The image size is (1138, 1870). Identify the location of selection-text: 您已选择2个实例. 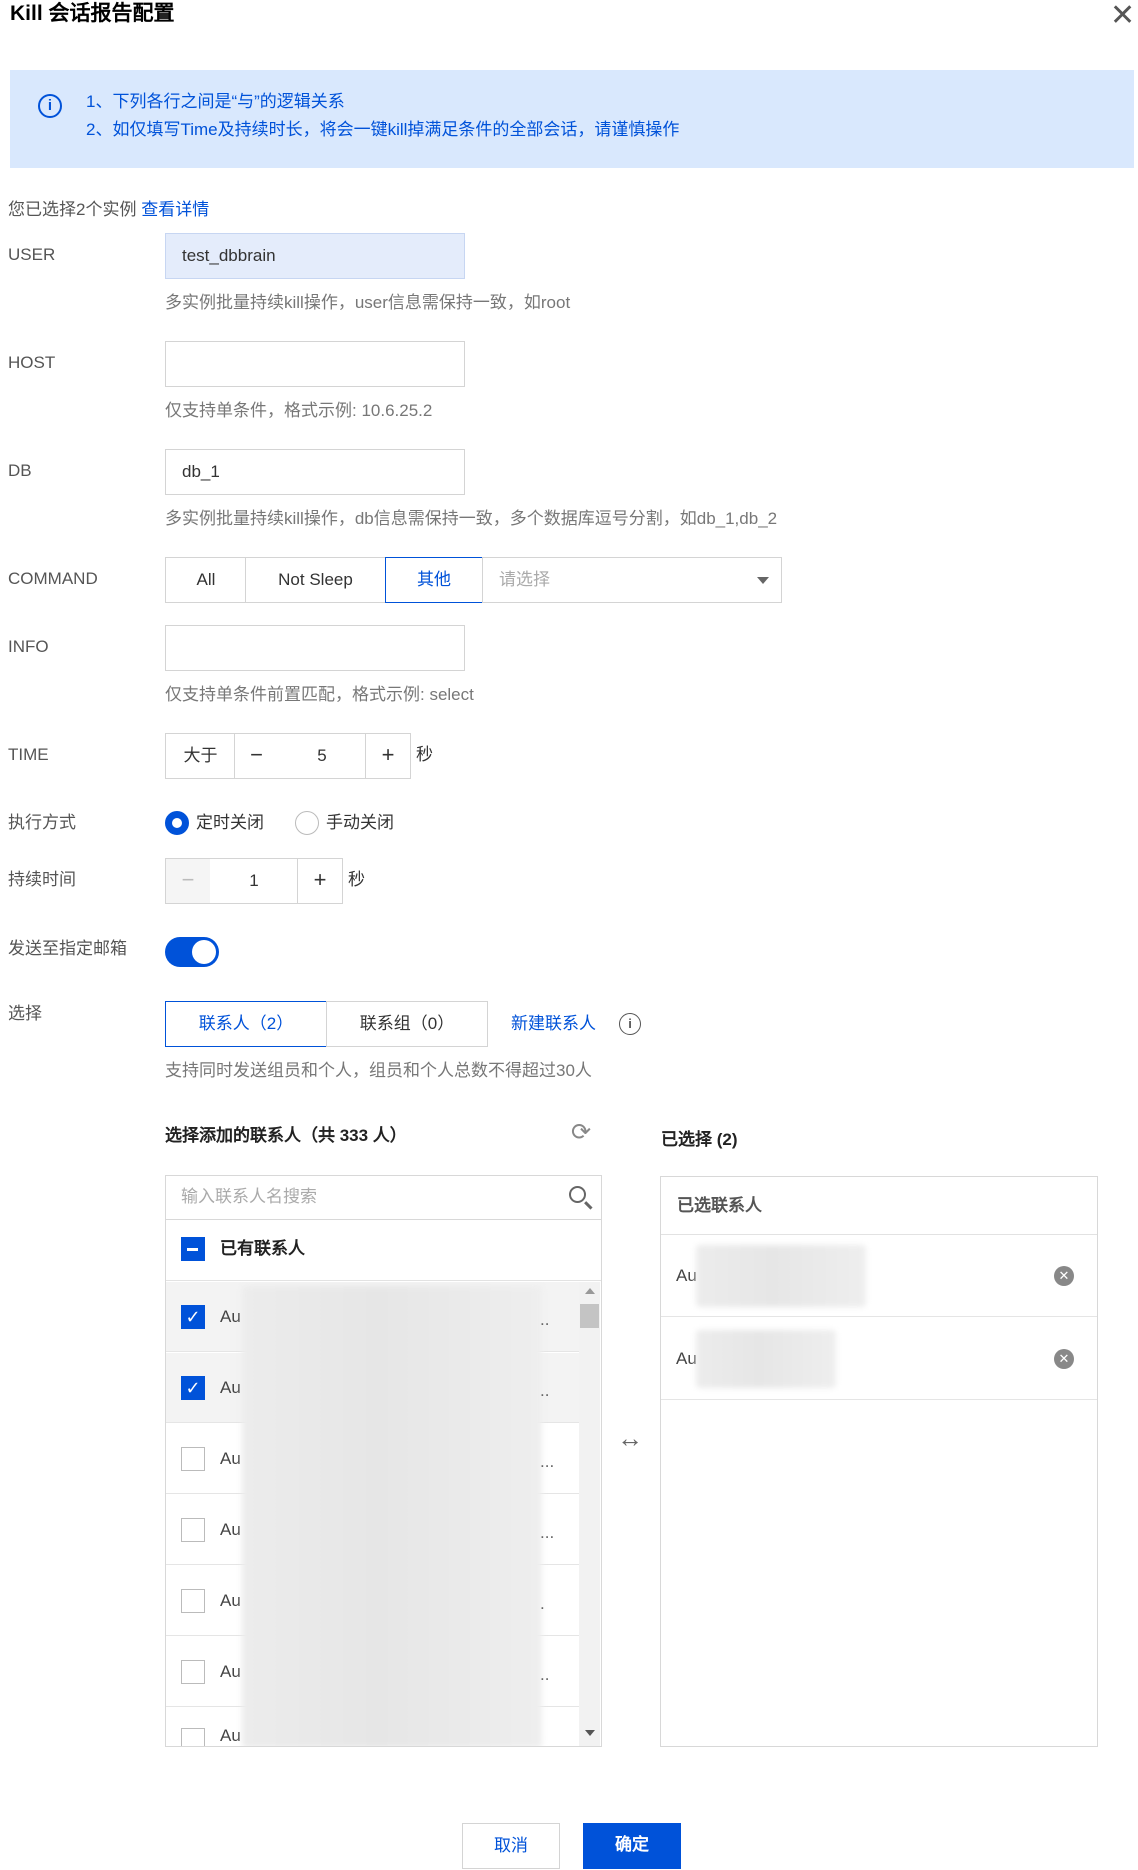
(72, 209).